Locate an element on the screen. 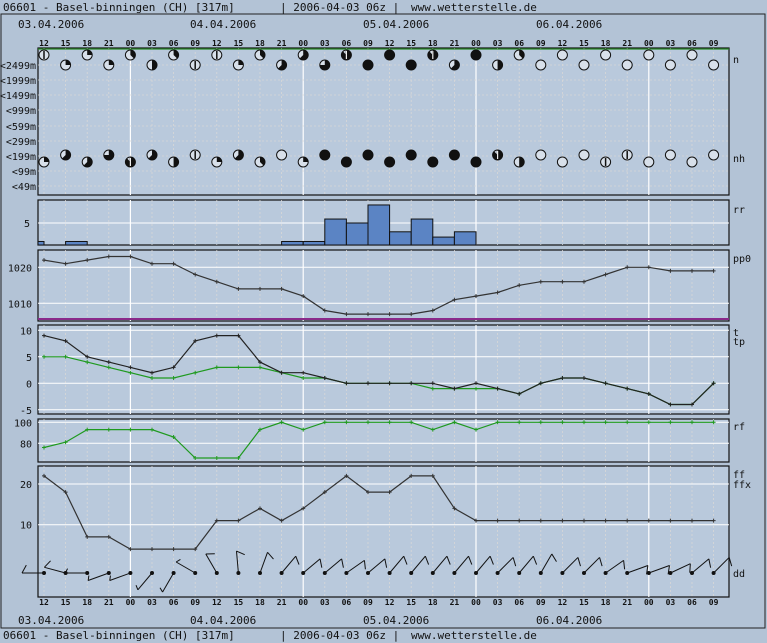  rr-tick: 5 is located at coordinates (27, 224).